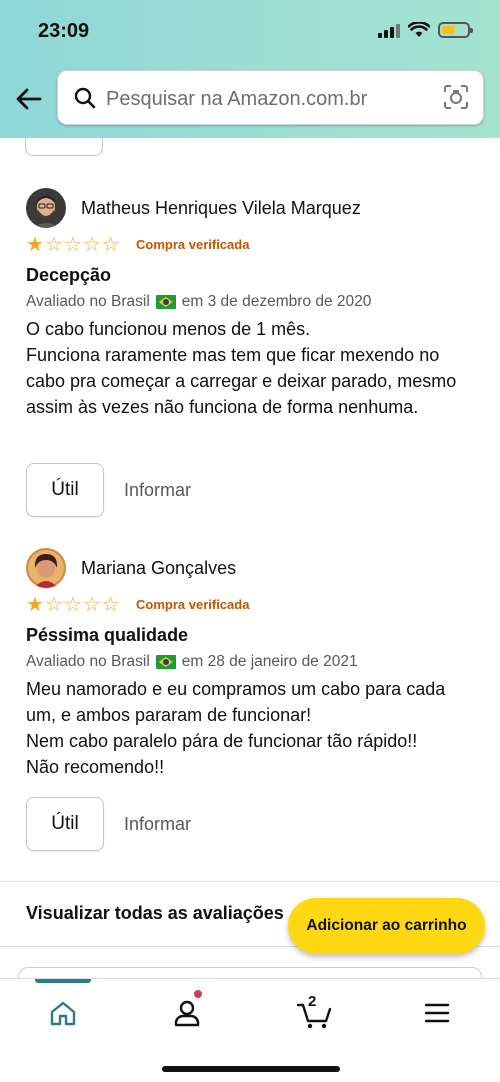  What do you see at coordinates (187, 1013) in the screenshot?
I see `user-icon` at bounding box center [187, 1013].